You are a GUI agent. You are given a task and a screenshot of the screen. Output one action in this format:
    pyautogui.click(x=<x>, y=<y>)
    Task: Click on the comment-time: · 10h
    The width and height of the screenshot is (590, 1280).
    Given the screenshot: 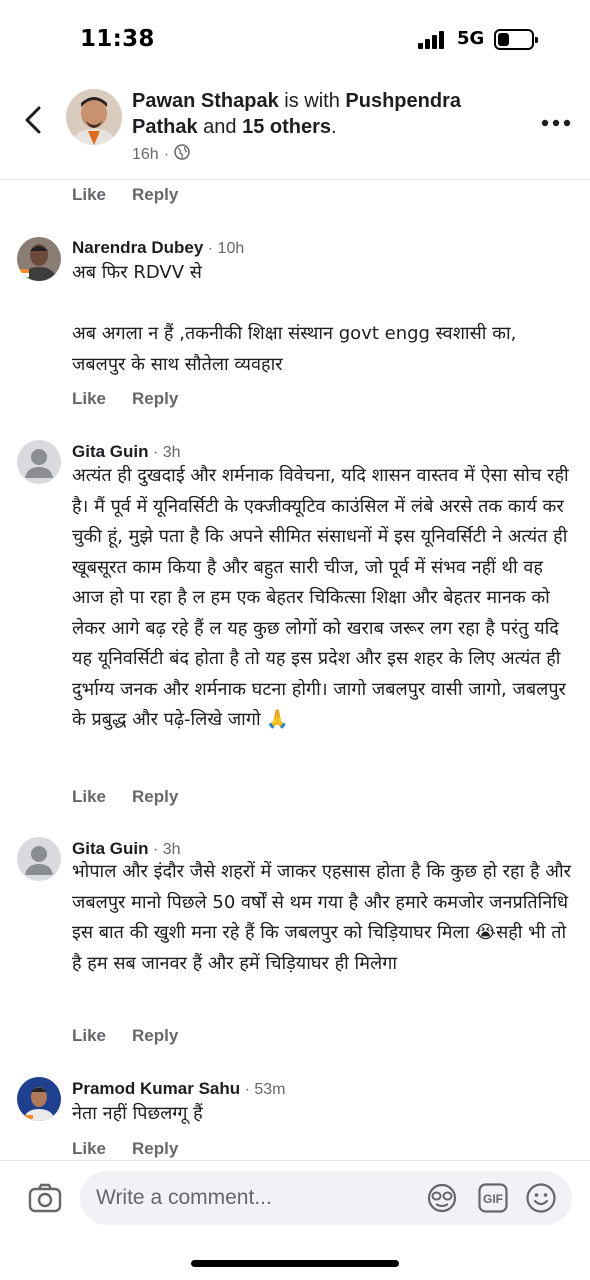 What is the action you would take?
    pyautogui.click(x=224, y=248)
    